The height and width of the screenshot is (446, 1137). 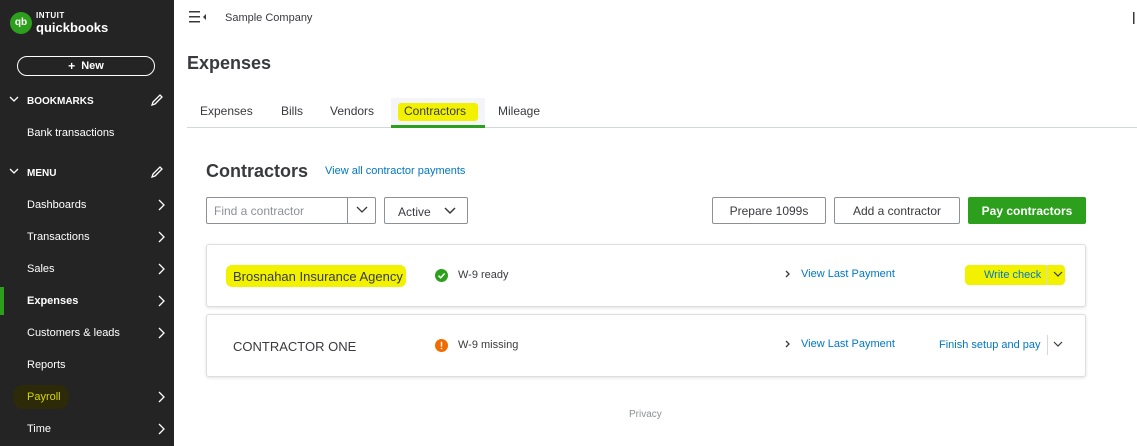 I want to click on sidebar-item-label: Payroll, so click(x=44, y=397).